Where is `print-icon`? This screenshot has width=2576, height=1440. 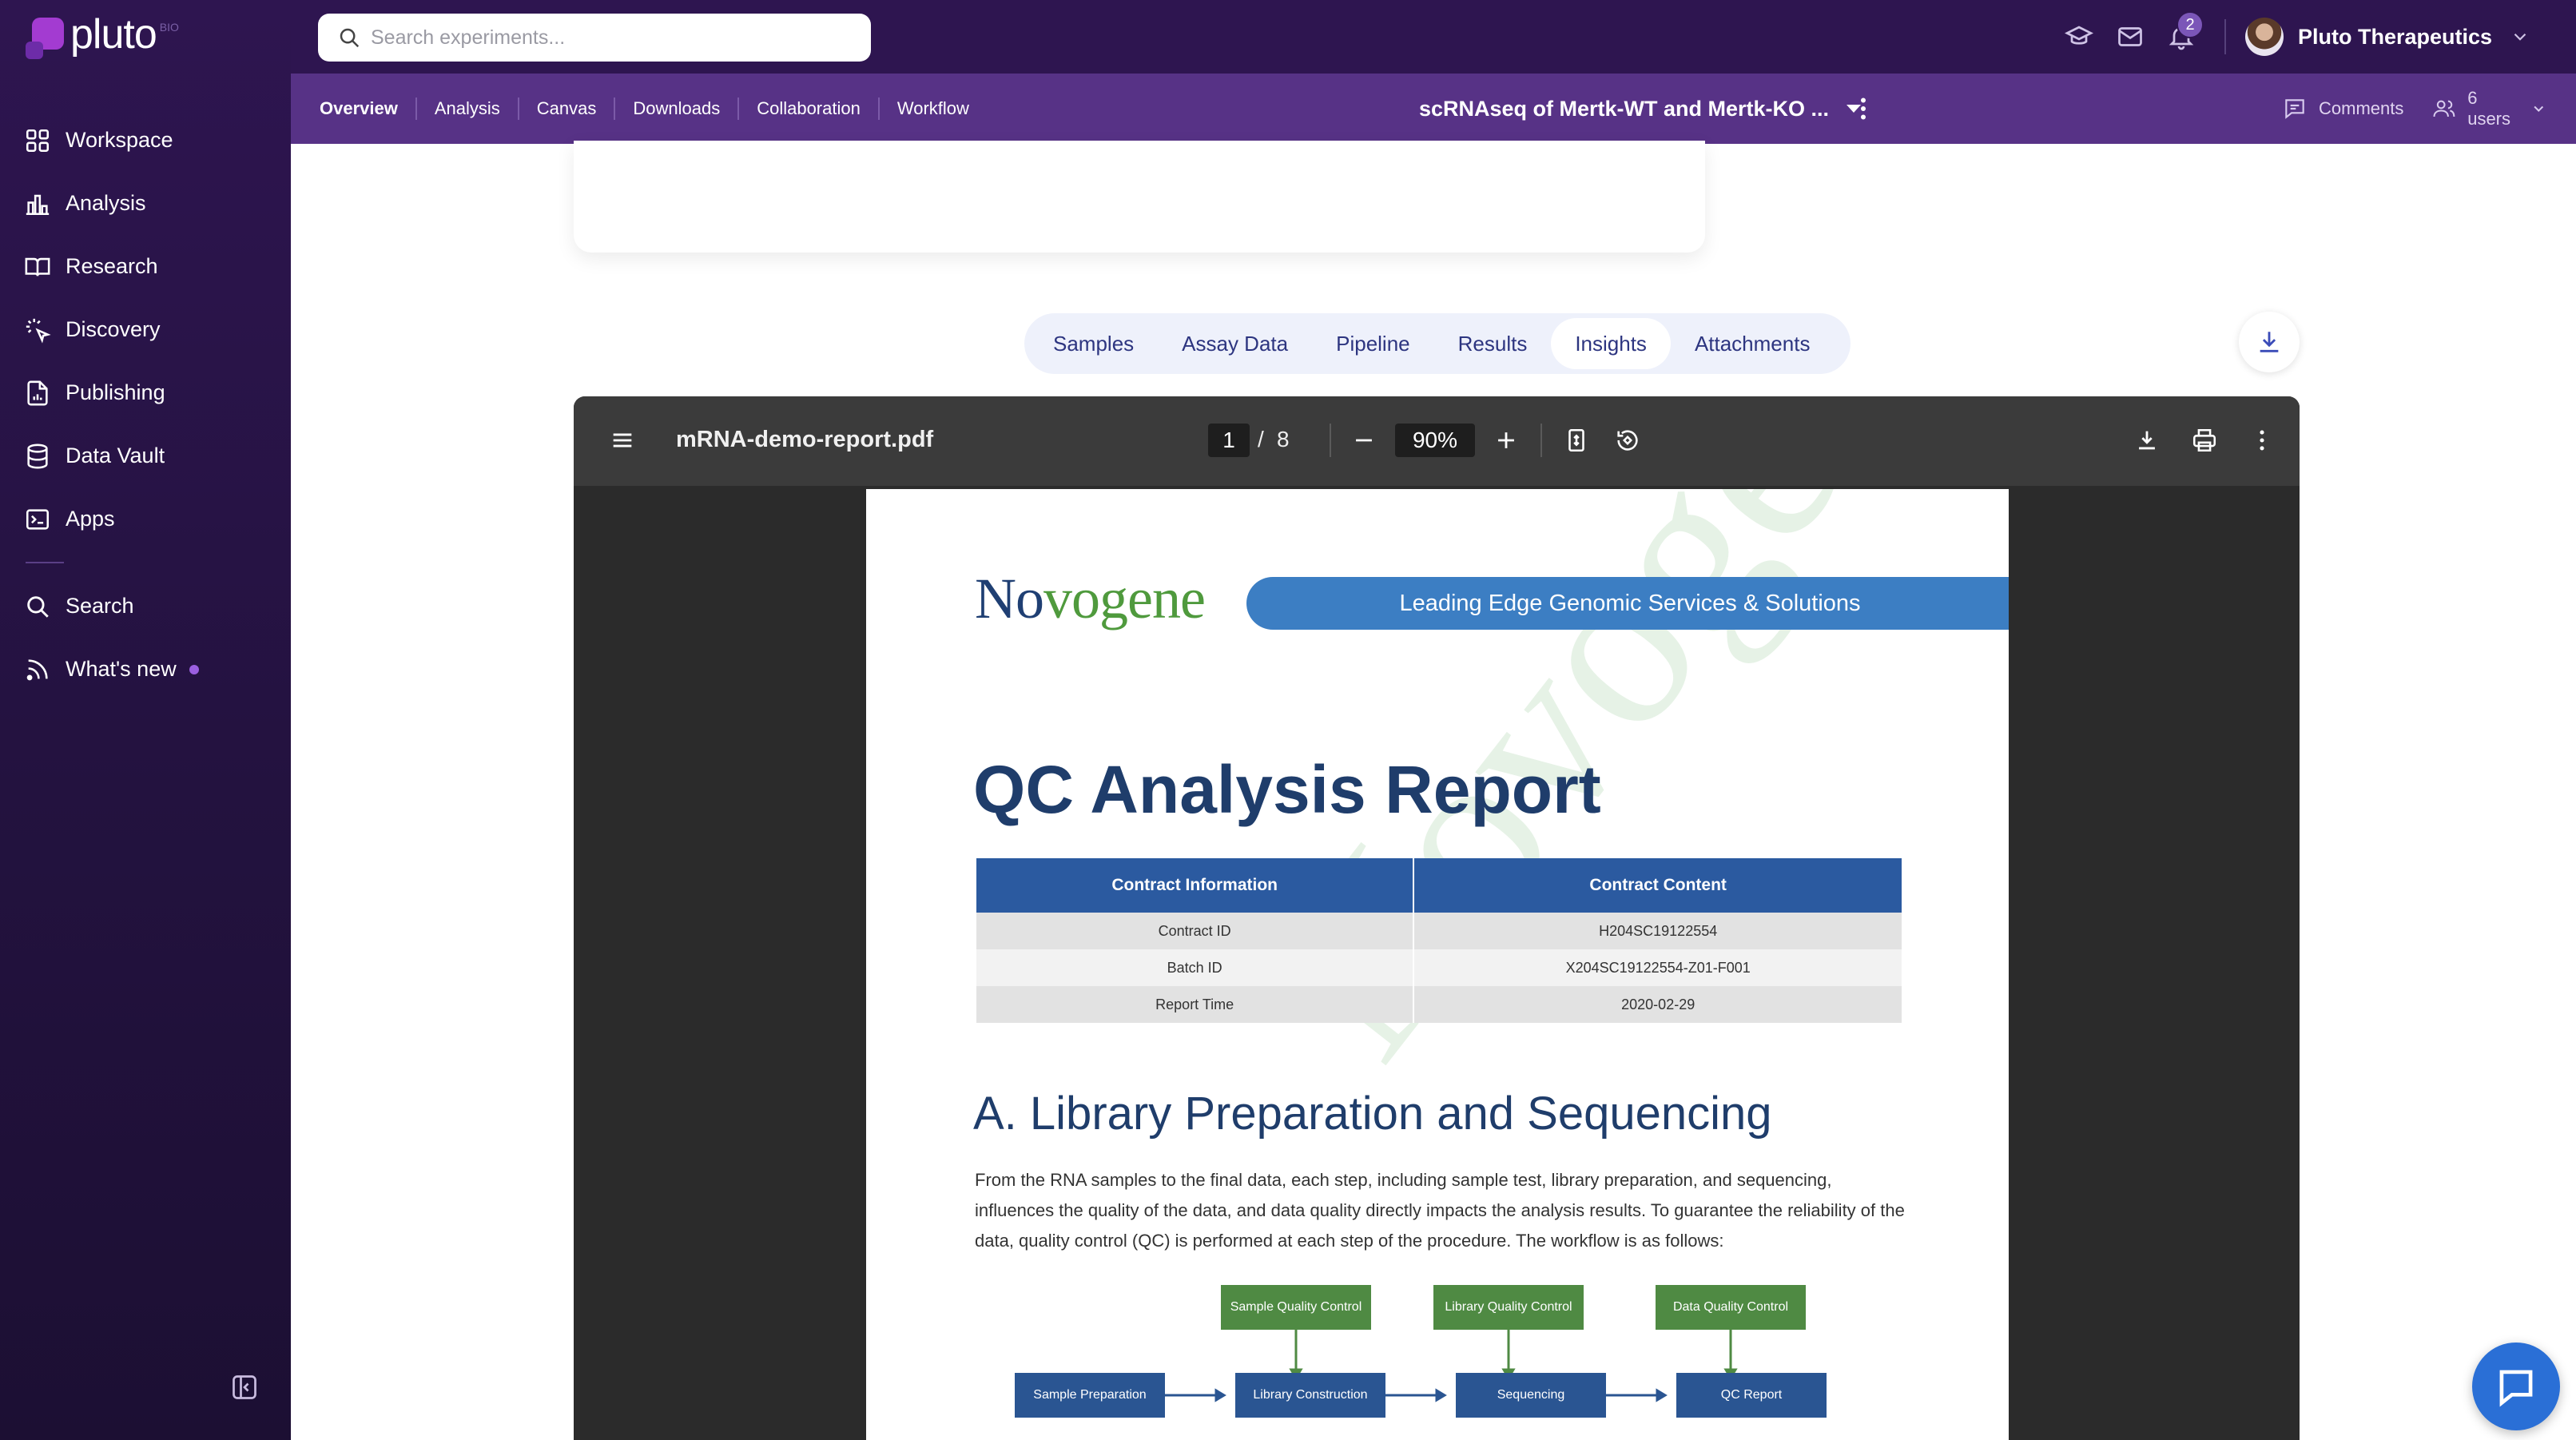 print-icon is located at coordinates (2204, 440).